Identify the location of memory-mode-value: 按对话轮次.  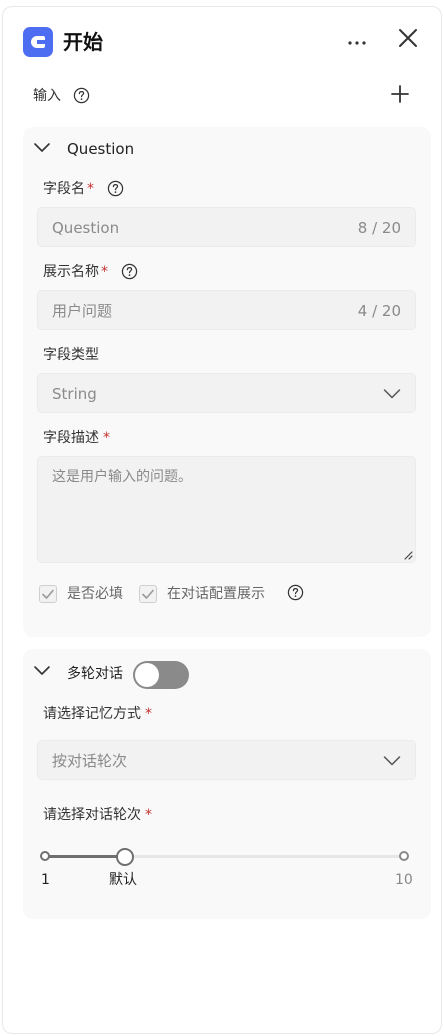
(90, 761).